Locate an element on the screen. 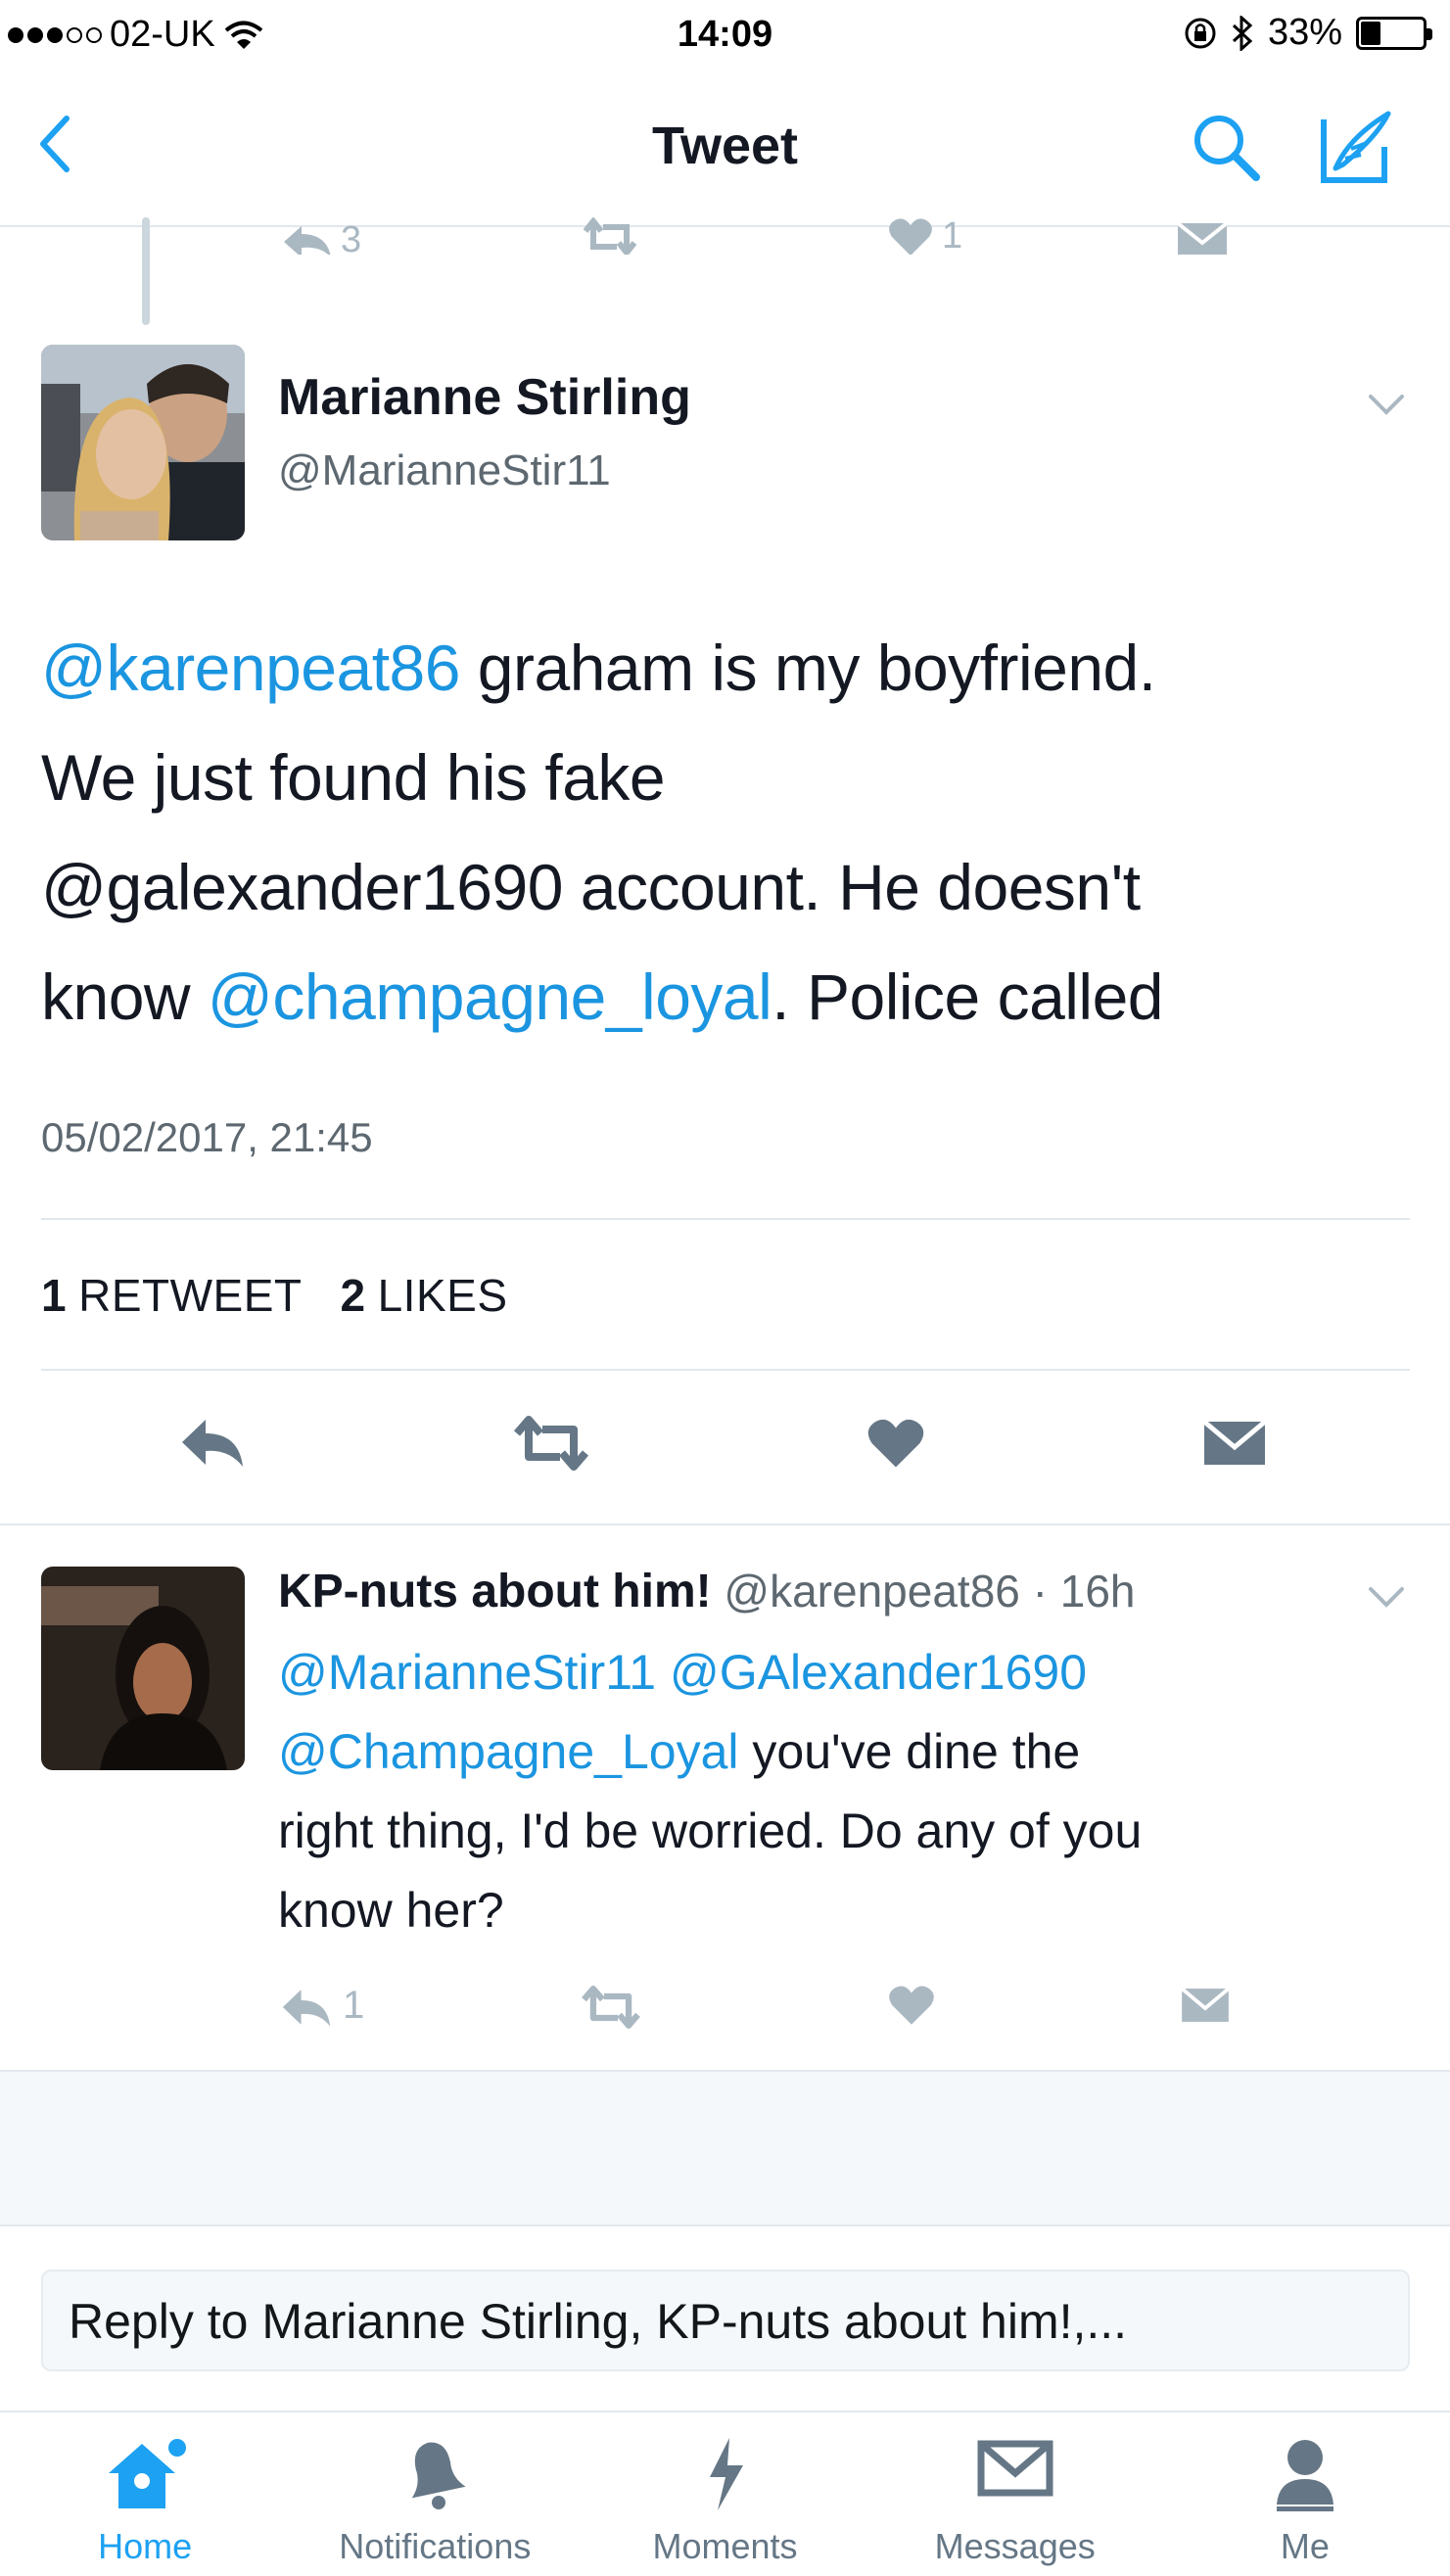  reply-header: KP-nuts about him! @karenpeat86 · 16h is located at coordinates (707, 1592).